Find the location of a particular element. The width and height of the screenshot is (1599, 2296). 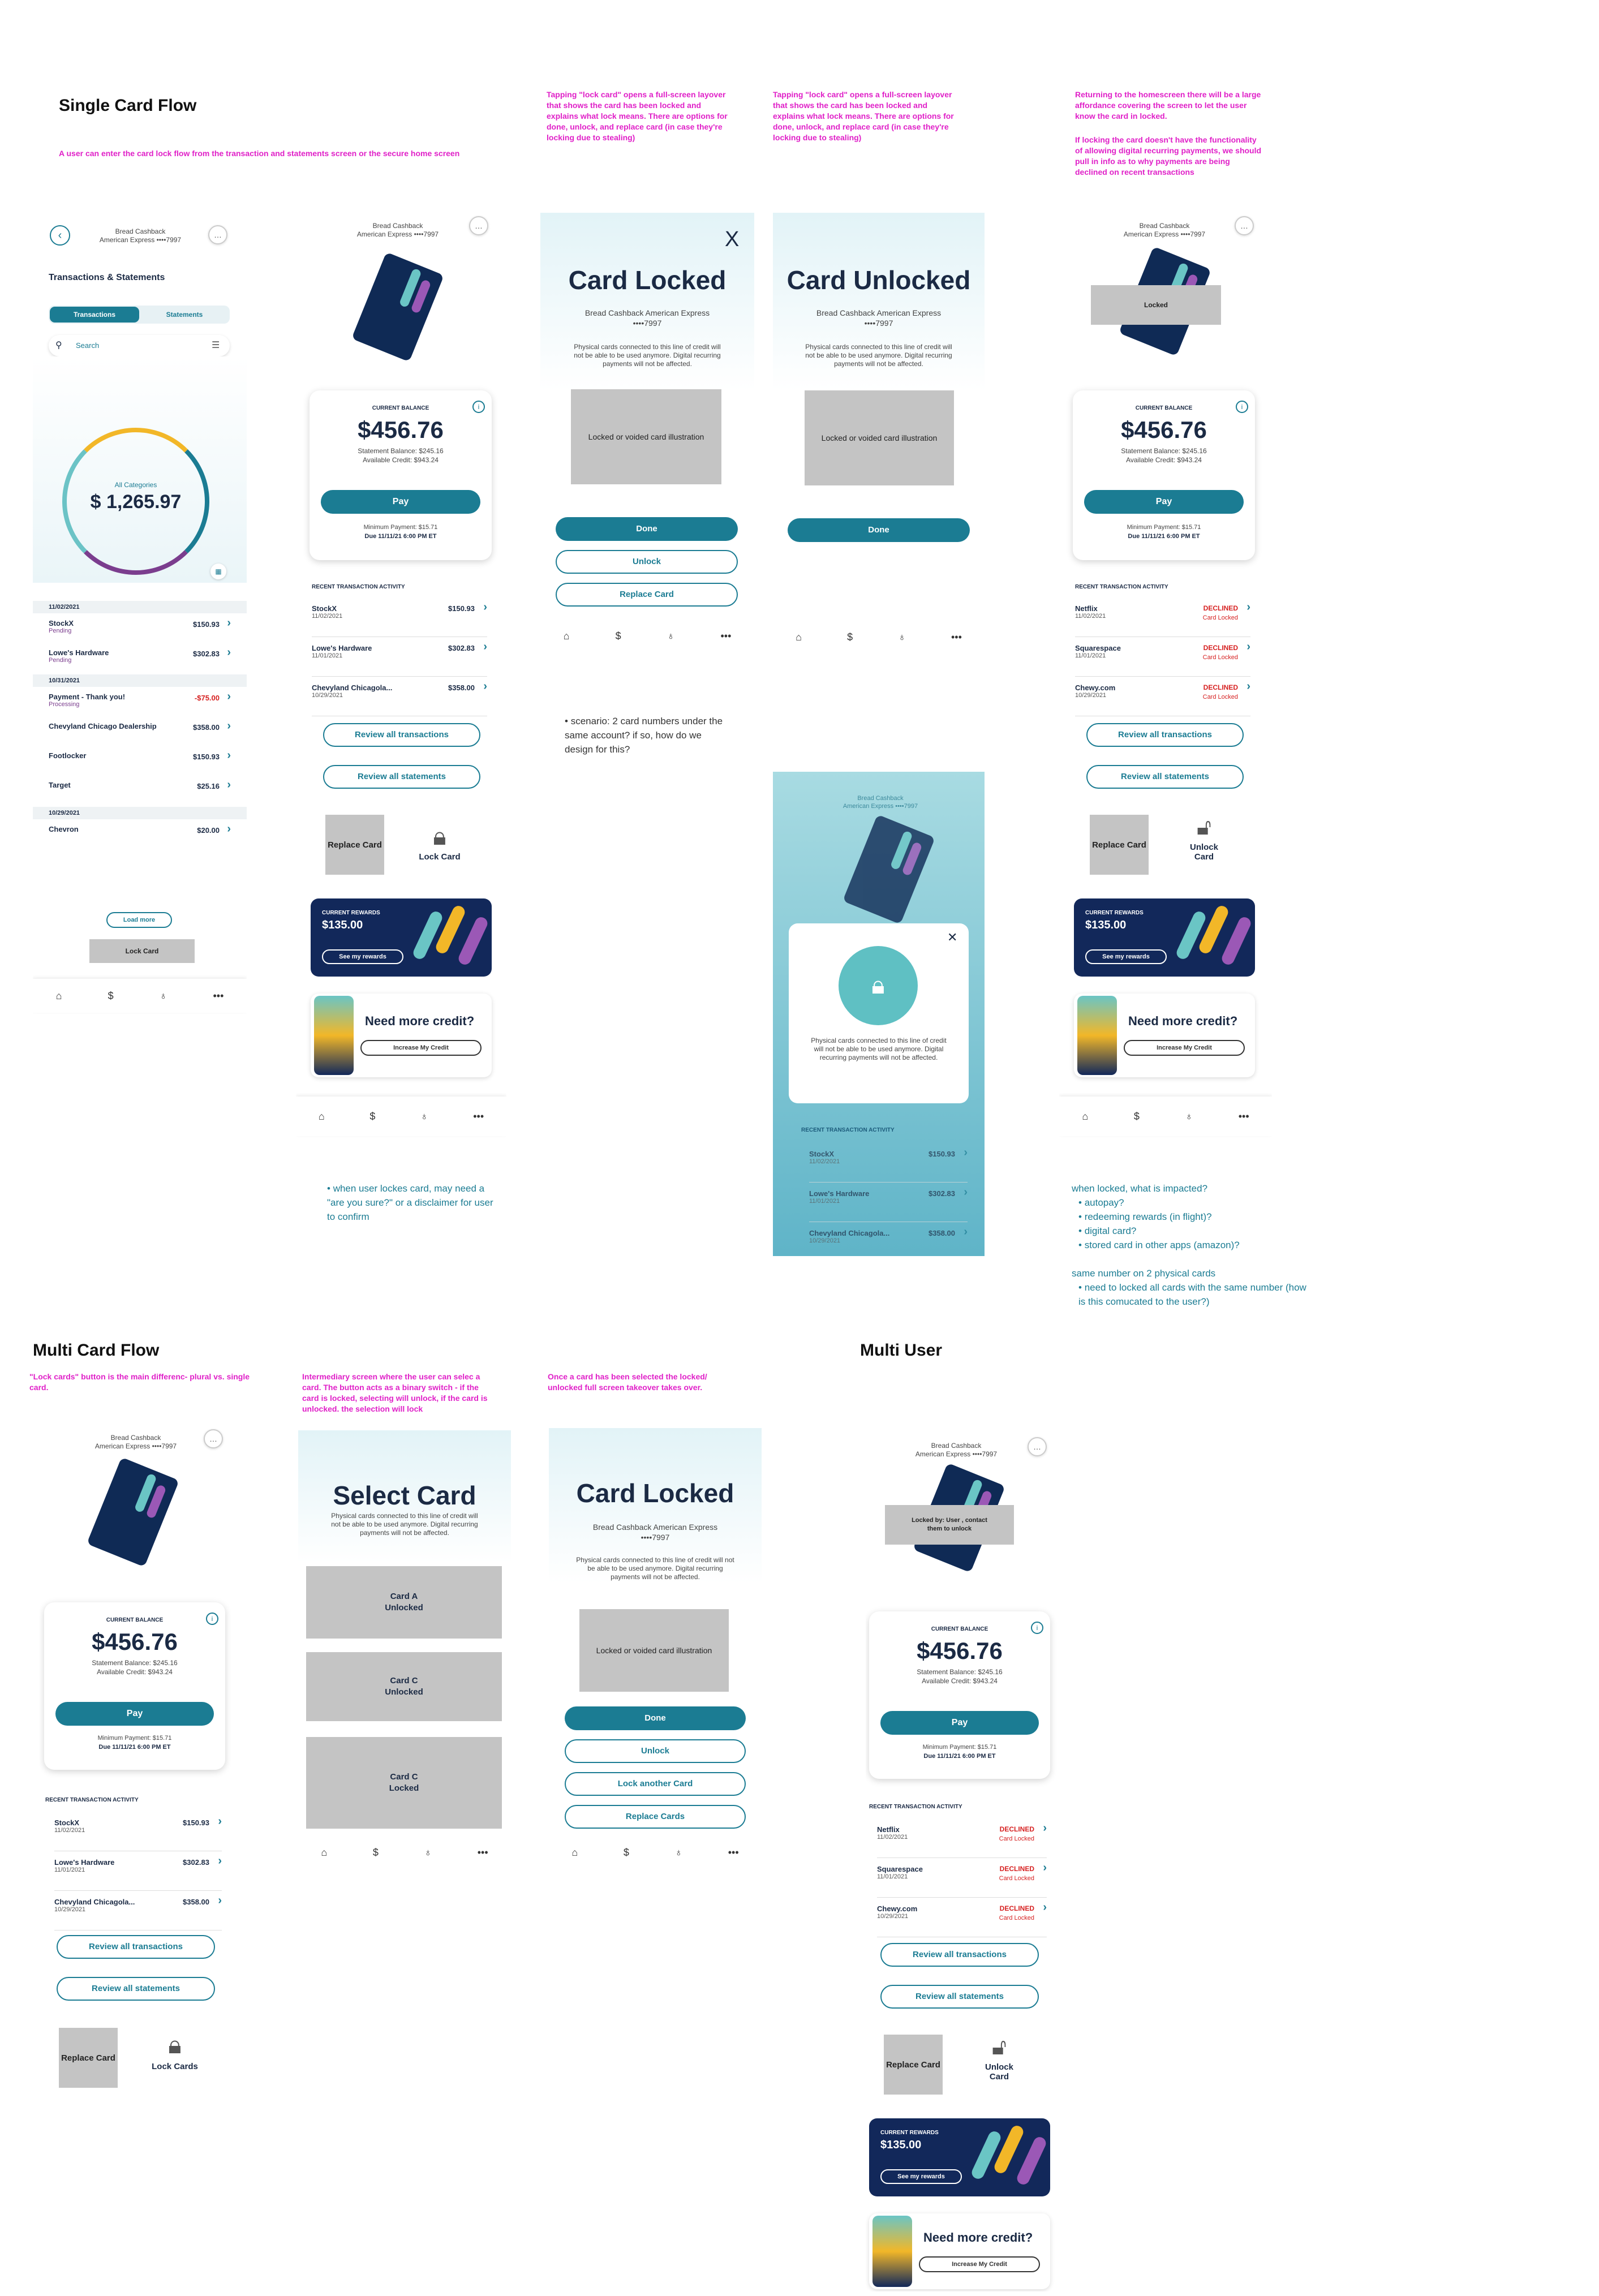

transaction-row: StockX Pending $150.93 › is located at coordinates (140, 628).